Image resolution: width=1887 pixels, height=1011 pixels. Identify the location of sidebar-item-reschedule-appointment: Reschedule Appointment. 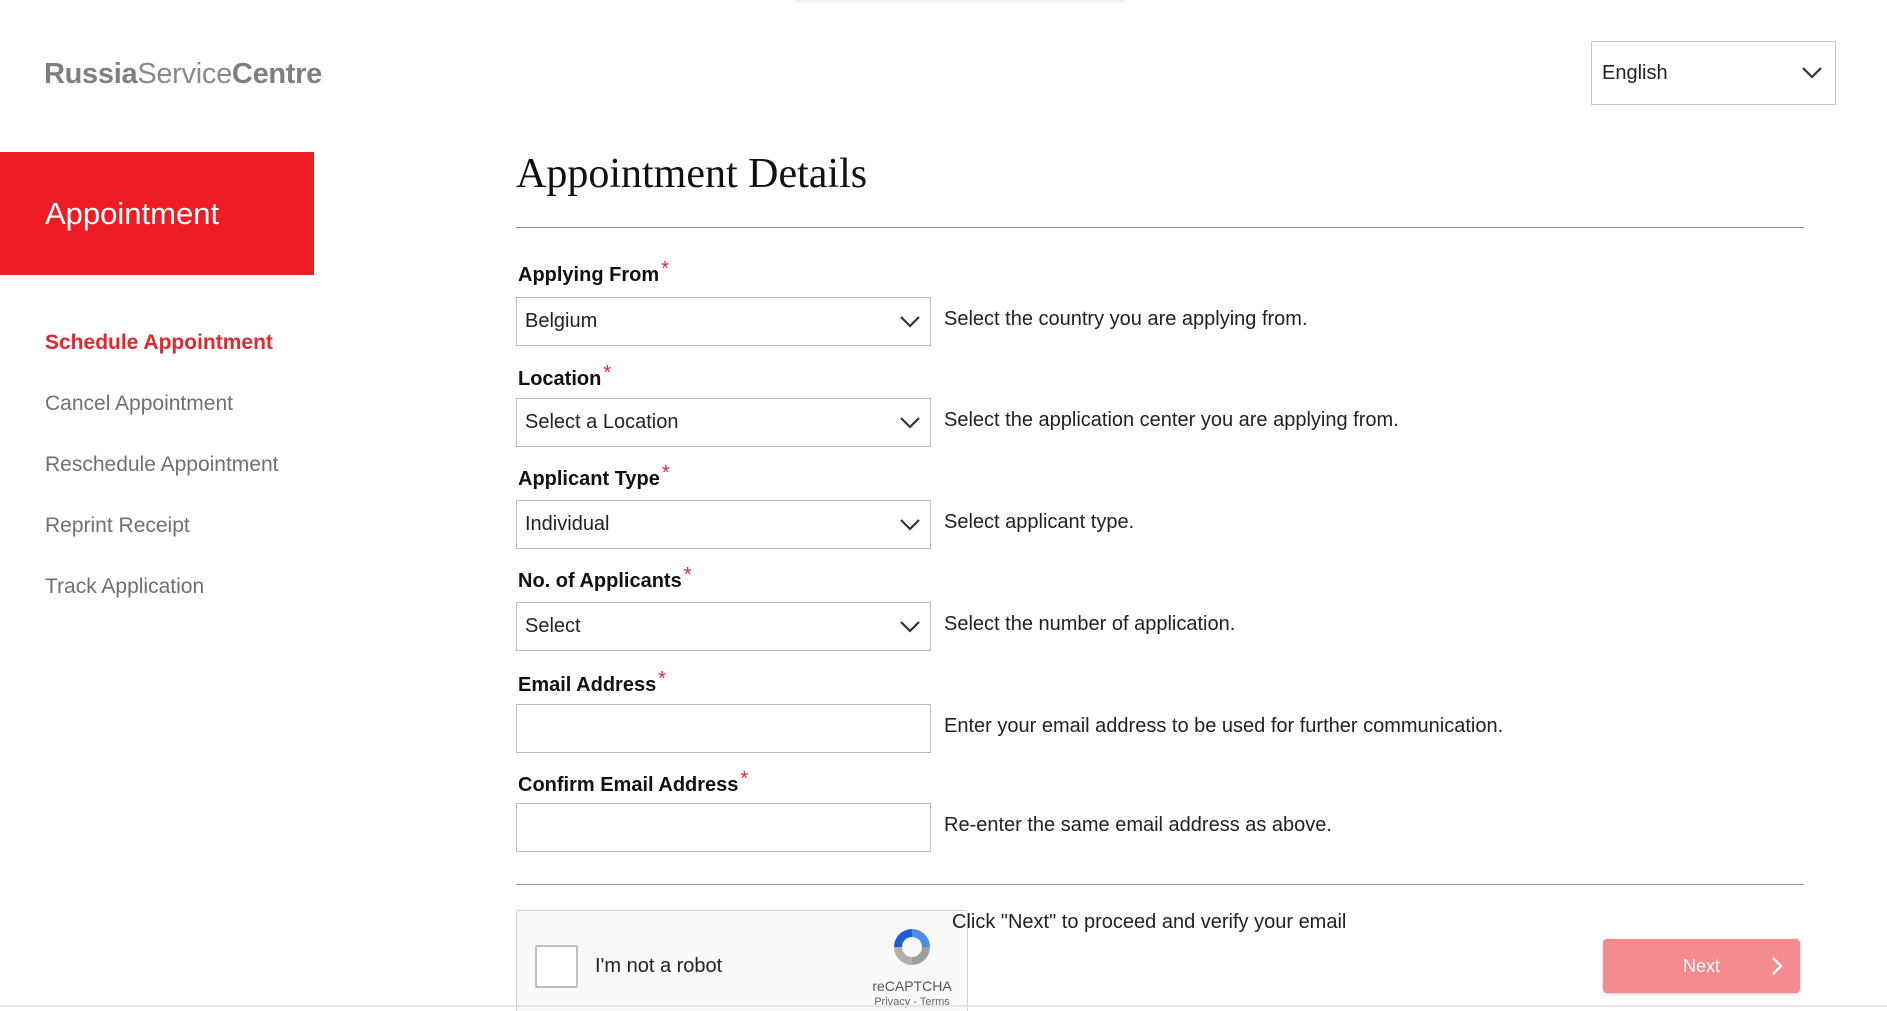
(162, 482).